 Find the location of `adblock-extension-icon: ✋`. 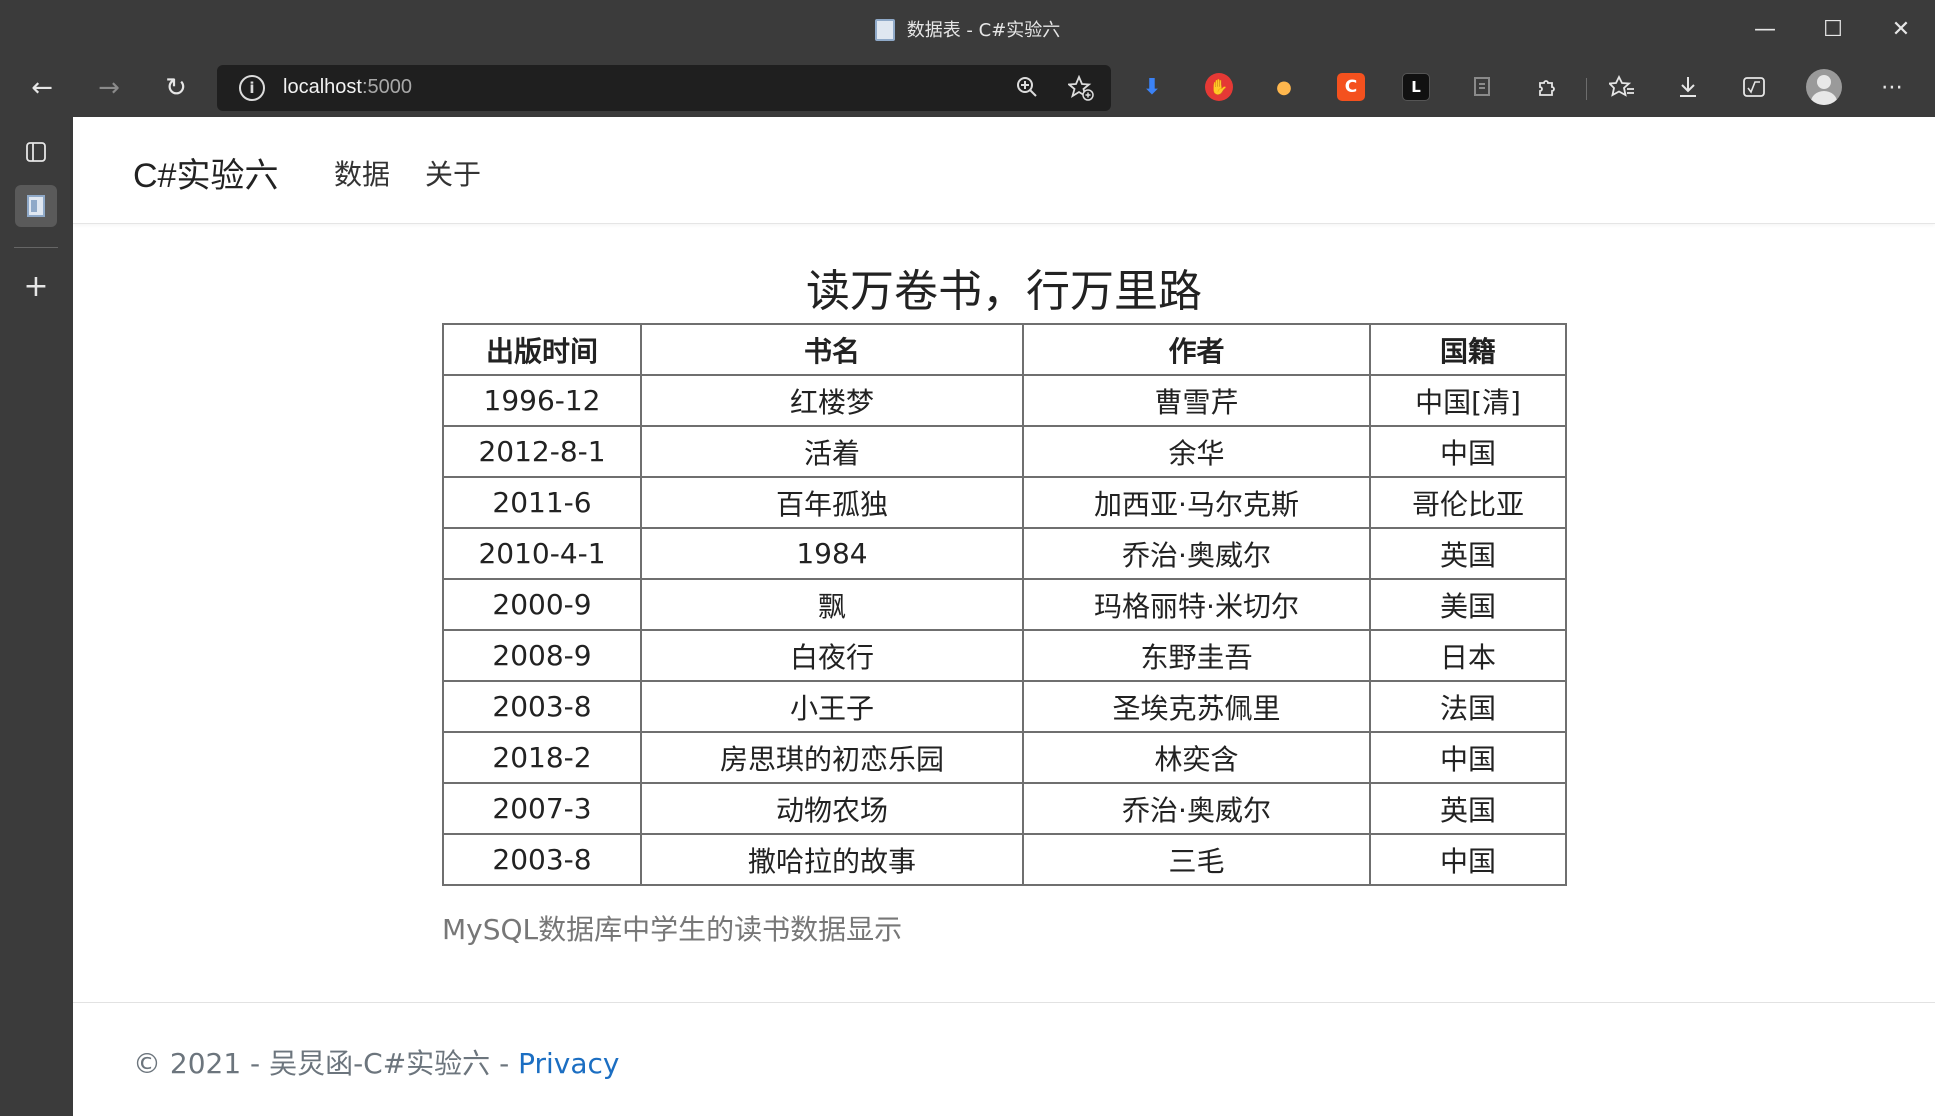

adblock-extension-icon: ✋ is located at coordinates (1219, 87).